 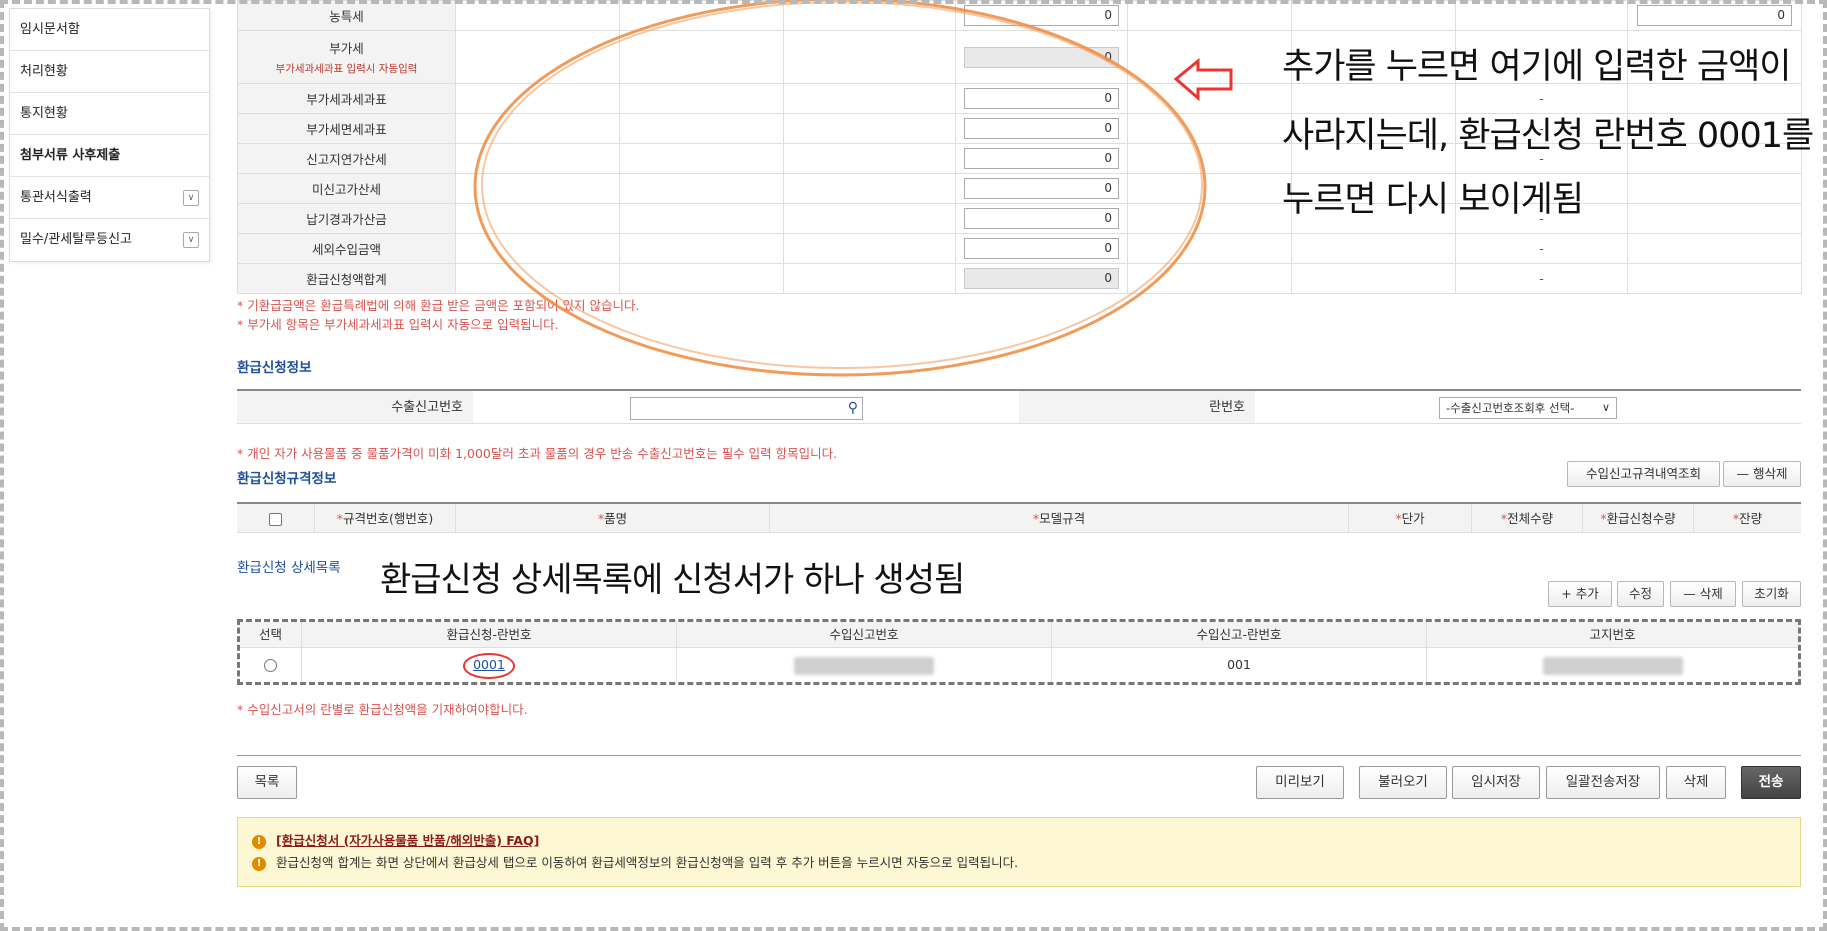 I want to click on select-all-checkbox, so click(x=275, y=519).